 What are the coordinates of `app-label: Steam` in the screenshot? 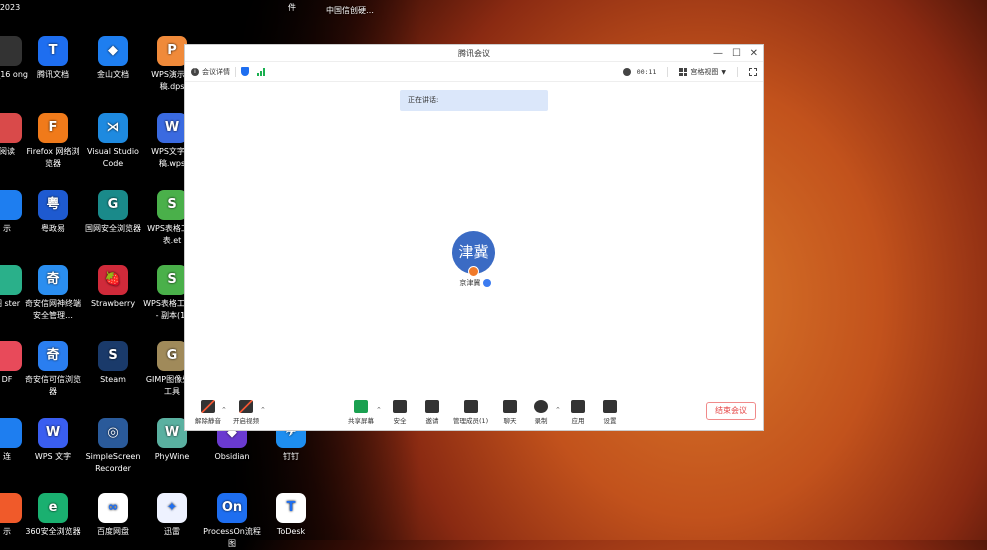 It's located at (113, 379).